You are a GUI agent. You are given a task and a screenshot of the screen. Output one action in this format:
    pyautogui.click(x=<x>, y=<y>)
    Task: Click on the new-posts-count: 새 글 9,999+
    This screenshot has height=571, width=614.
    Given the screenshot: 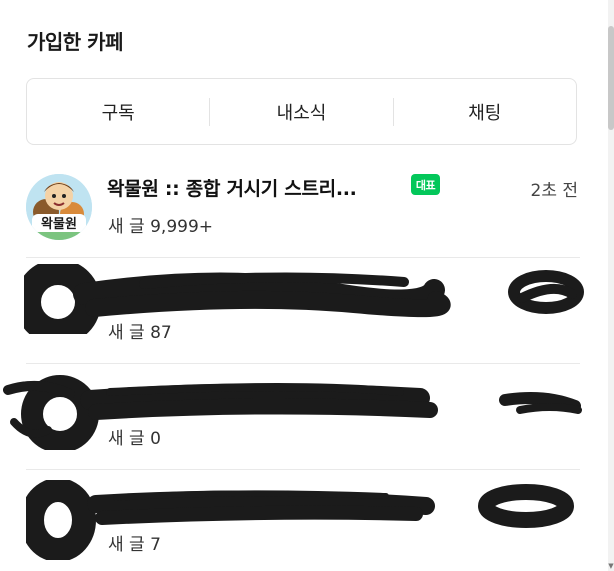 What is the action you would take?
    pyautogui.click(x=160, y=224)
    